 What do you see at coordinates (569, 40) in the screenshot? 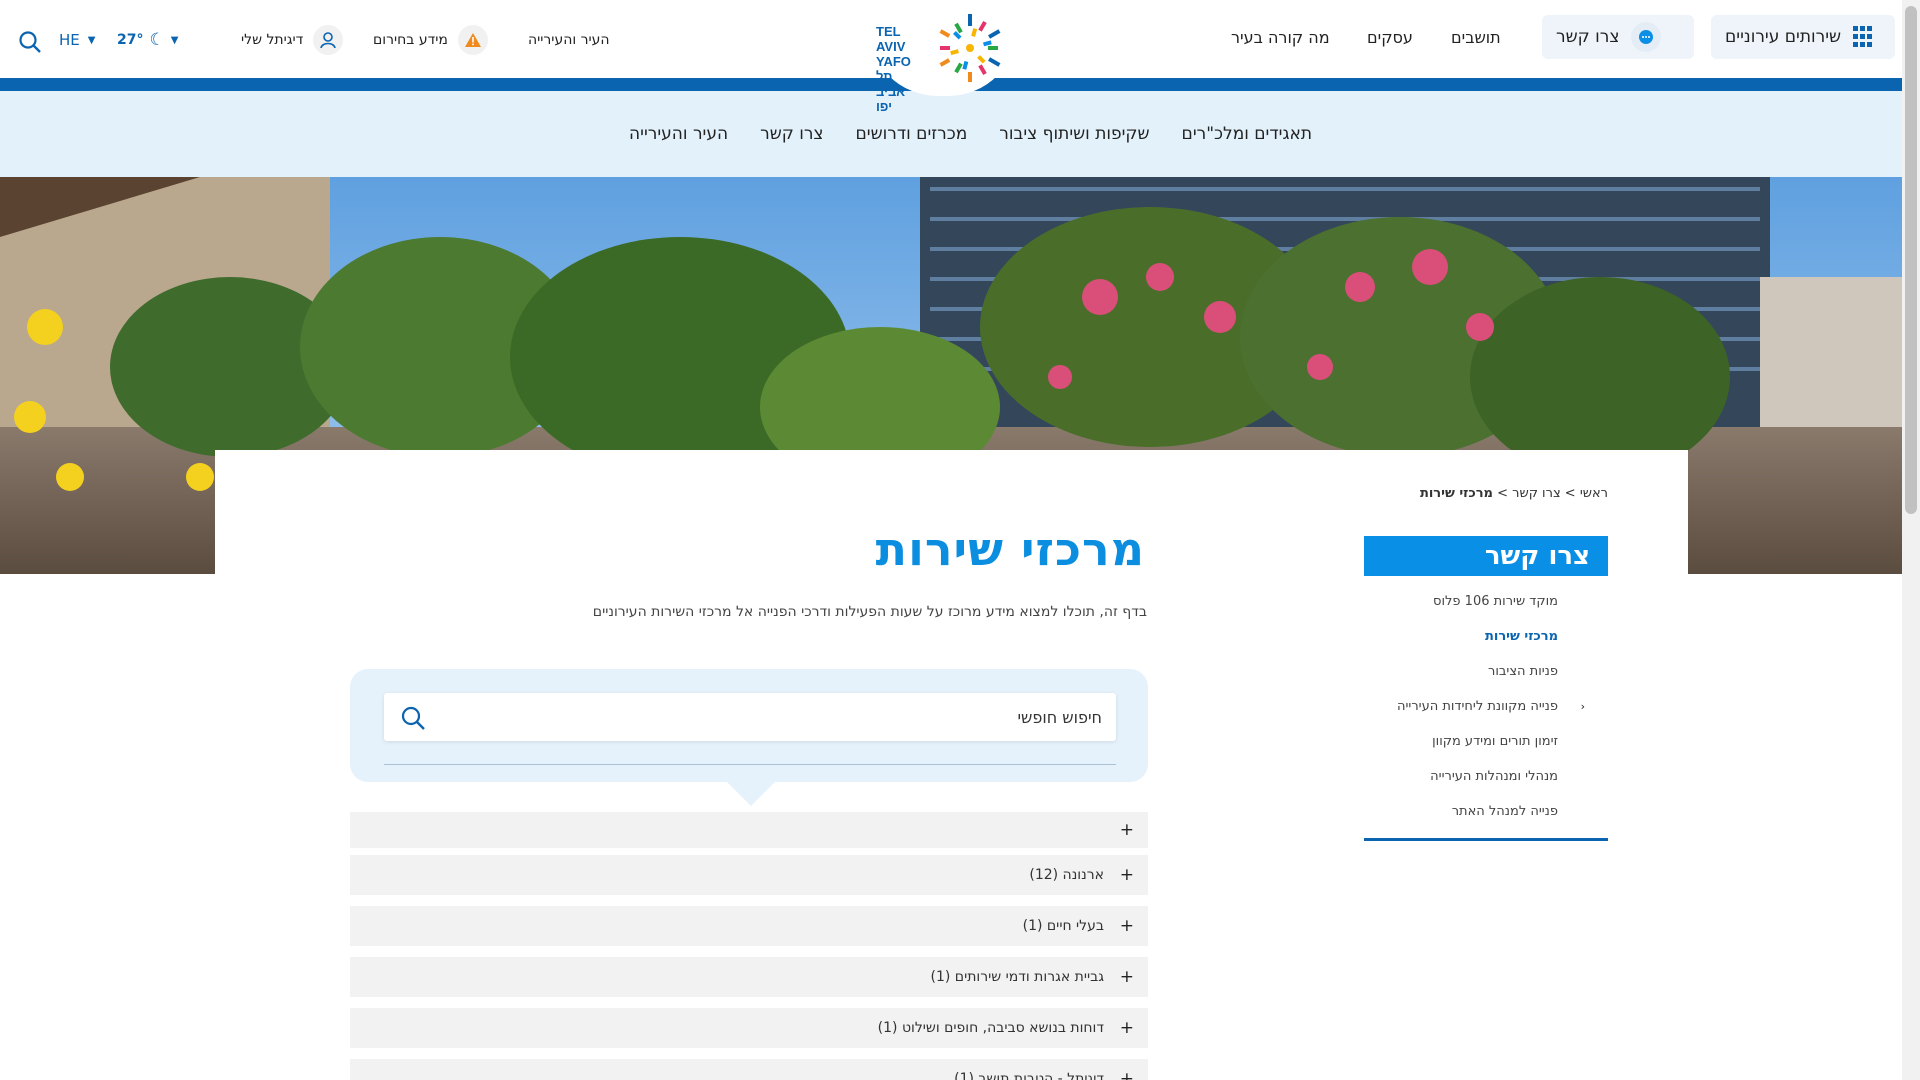
I see `city-hall-link: העיר והעירייה` at bounding box center [569, 40].